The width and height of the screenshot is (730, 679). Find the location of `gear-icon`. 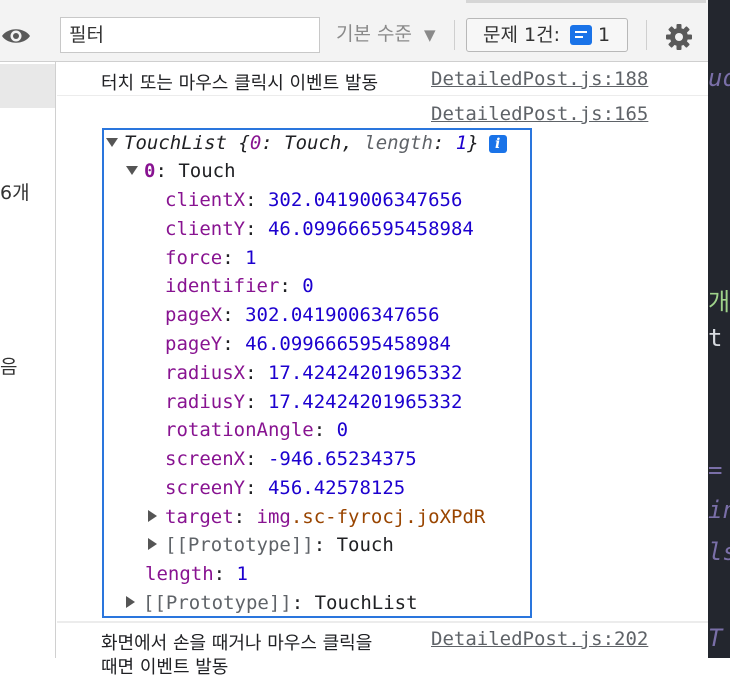

gear-icon is located at coordinates (680, 37).